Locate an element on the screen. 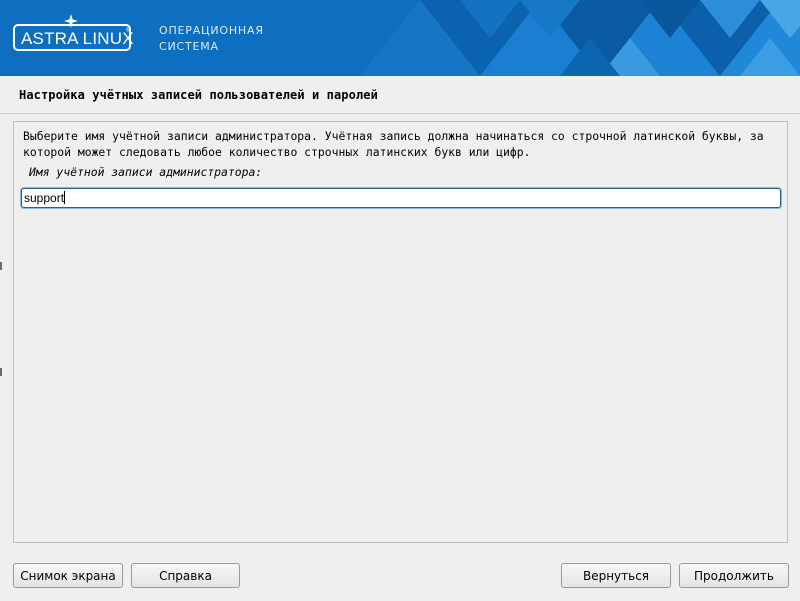 The height and width of the screenshot is (601, 800). username-input: support is located at coordinates (401, 198).